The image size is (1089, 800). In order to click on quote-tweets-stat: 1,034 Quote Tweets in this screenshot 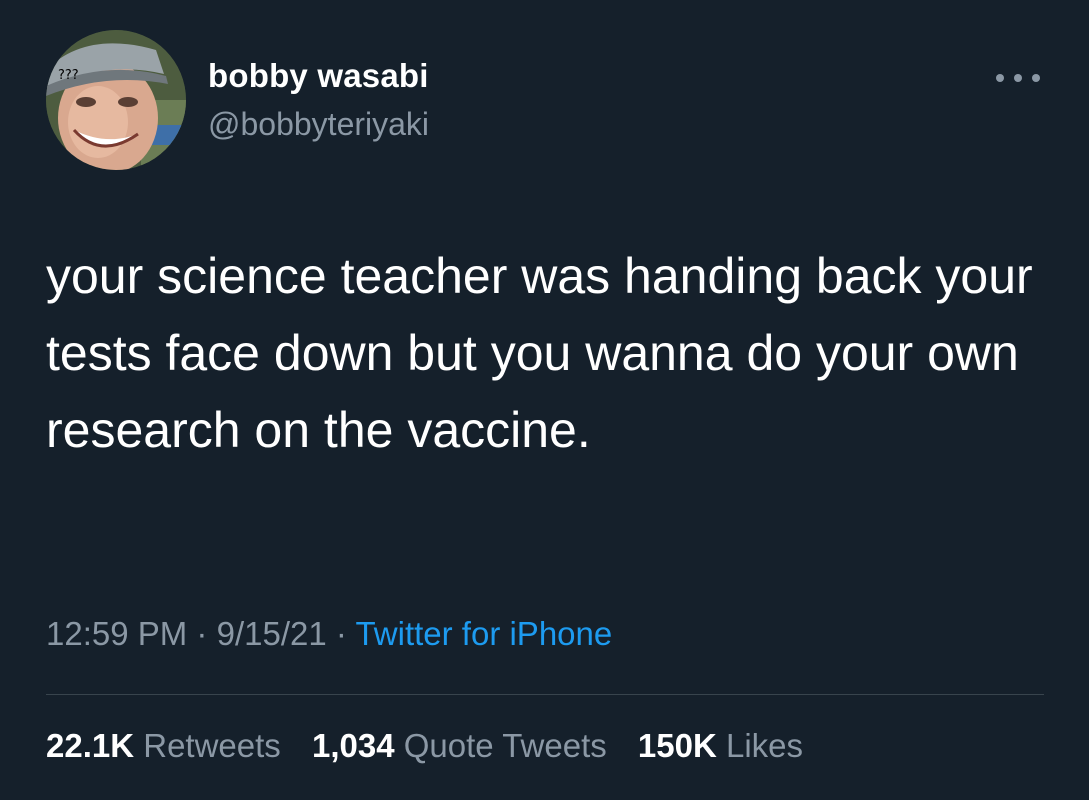, I will do `click(459, 746)`.